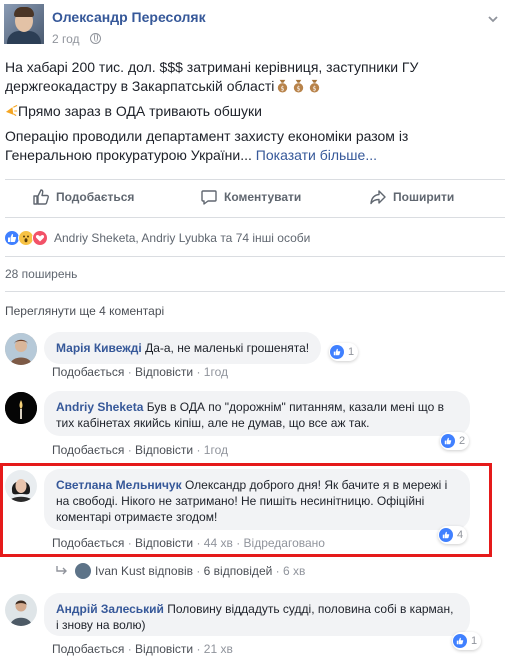  What do you see at coordinates (95, 38) in the screenshot?
I see `globe-icon` at bounding box center [95, 38].